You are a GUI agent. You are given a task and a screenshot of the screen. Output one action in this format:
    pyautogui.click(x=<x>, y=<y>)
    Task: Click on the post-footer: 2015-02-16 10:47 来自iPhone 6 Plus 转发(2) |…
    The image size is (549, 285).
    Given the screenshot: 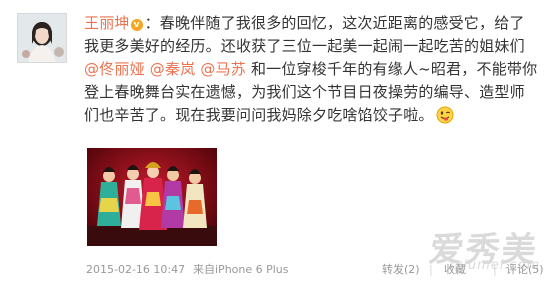 What is the action you would take?
    pyautogui.click(x=315, y=270)
    